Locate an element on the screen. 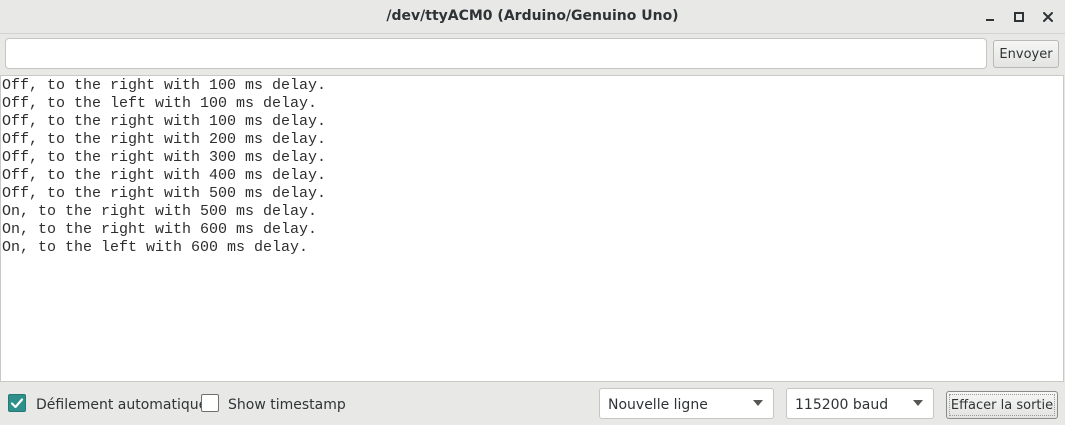 The width and height of the screenshot is (1065, 425). output-line: On, to the right with 600 ms delay. is located at coordinates (160, 229).